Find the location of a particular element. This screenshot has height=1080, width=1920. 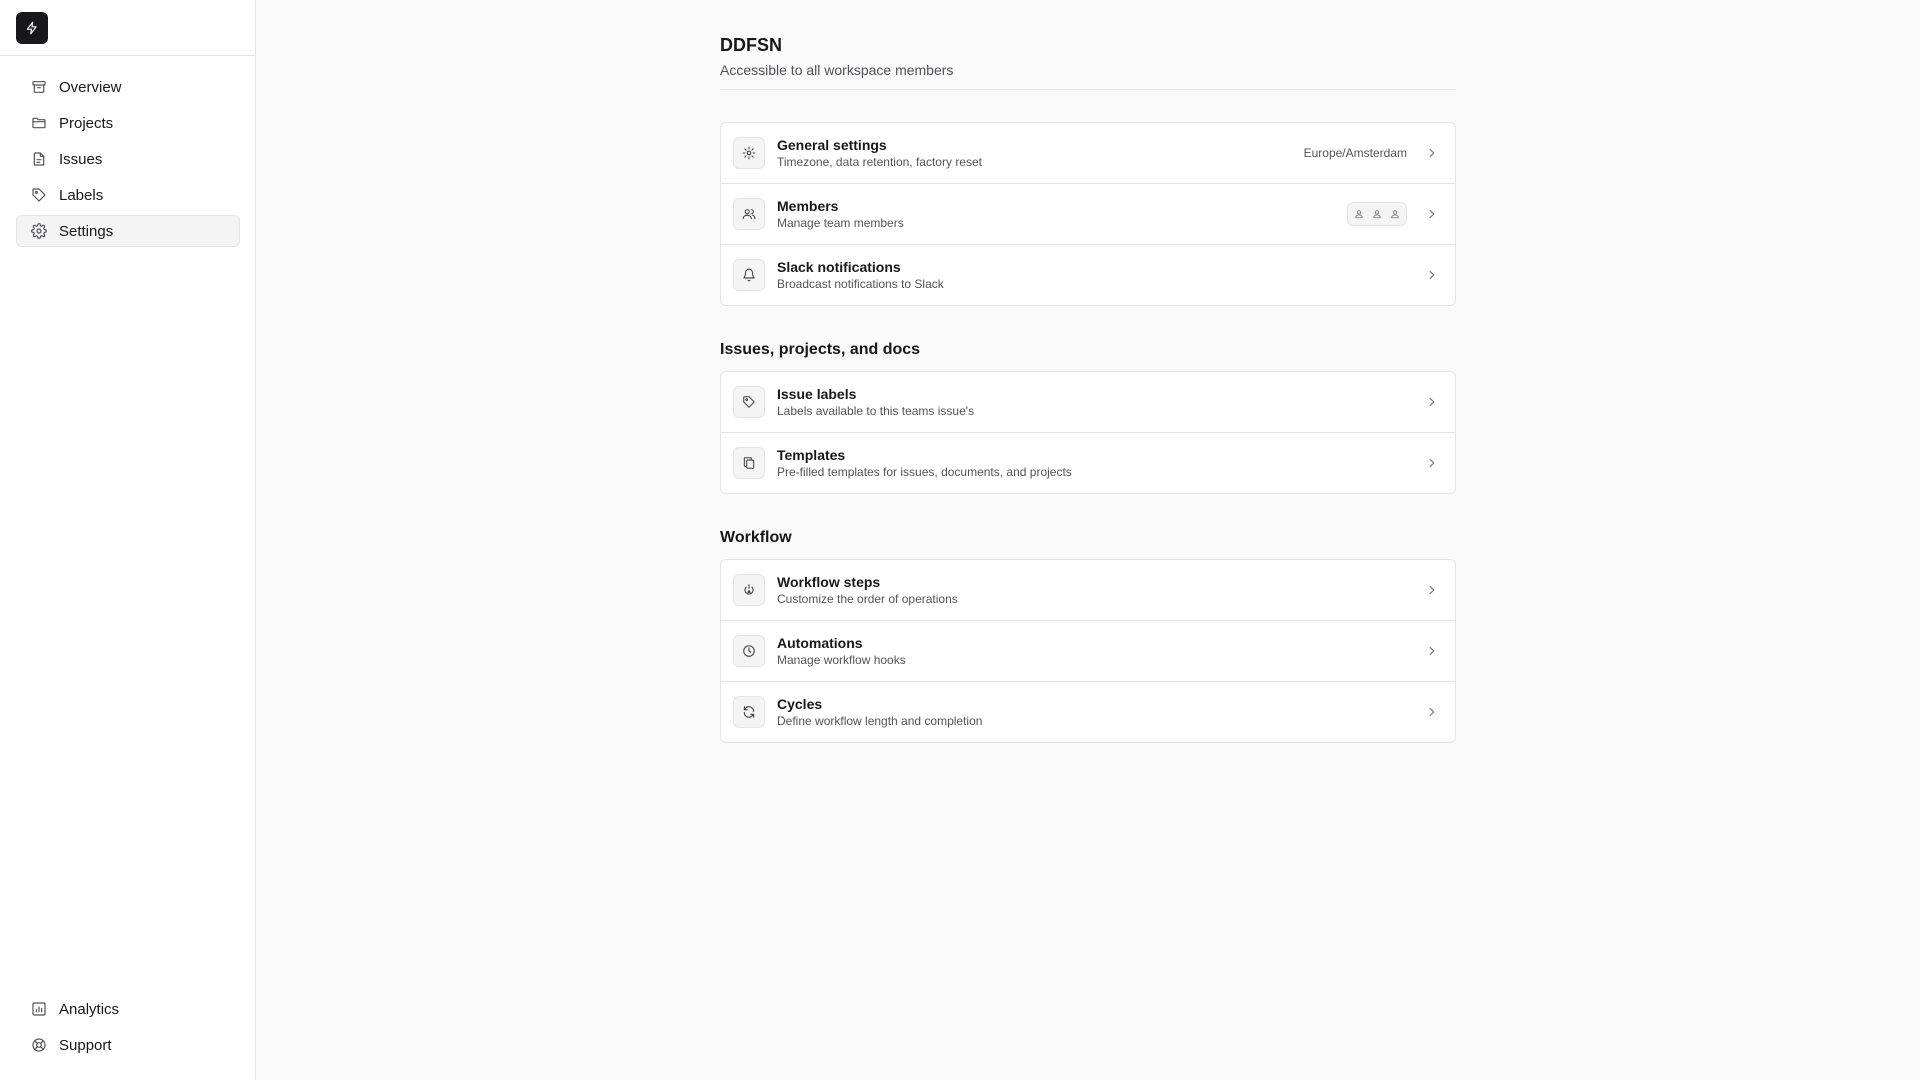

bolt-icon is located at coordinates (31, 27).